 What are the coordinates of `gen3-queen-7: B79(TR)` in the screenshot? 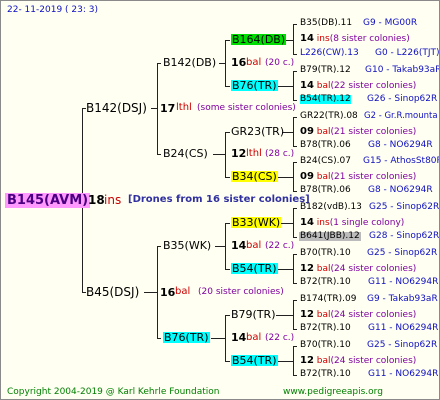 It's located at (253, 314).